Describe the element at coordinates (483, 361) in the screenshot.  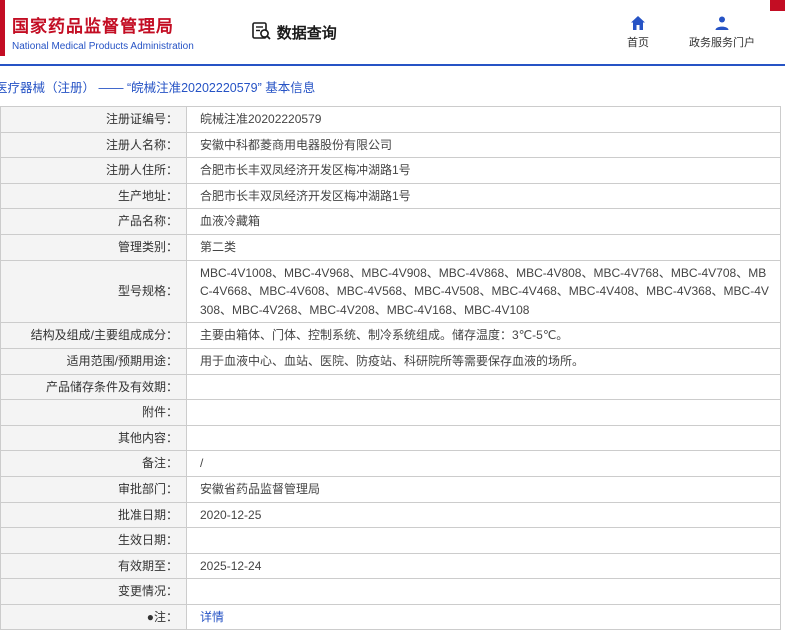
I see `row-value: 用于血液中心、血站、医院、防疫站、科研院所等需要保存血液的场所。` at that location.